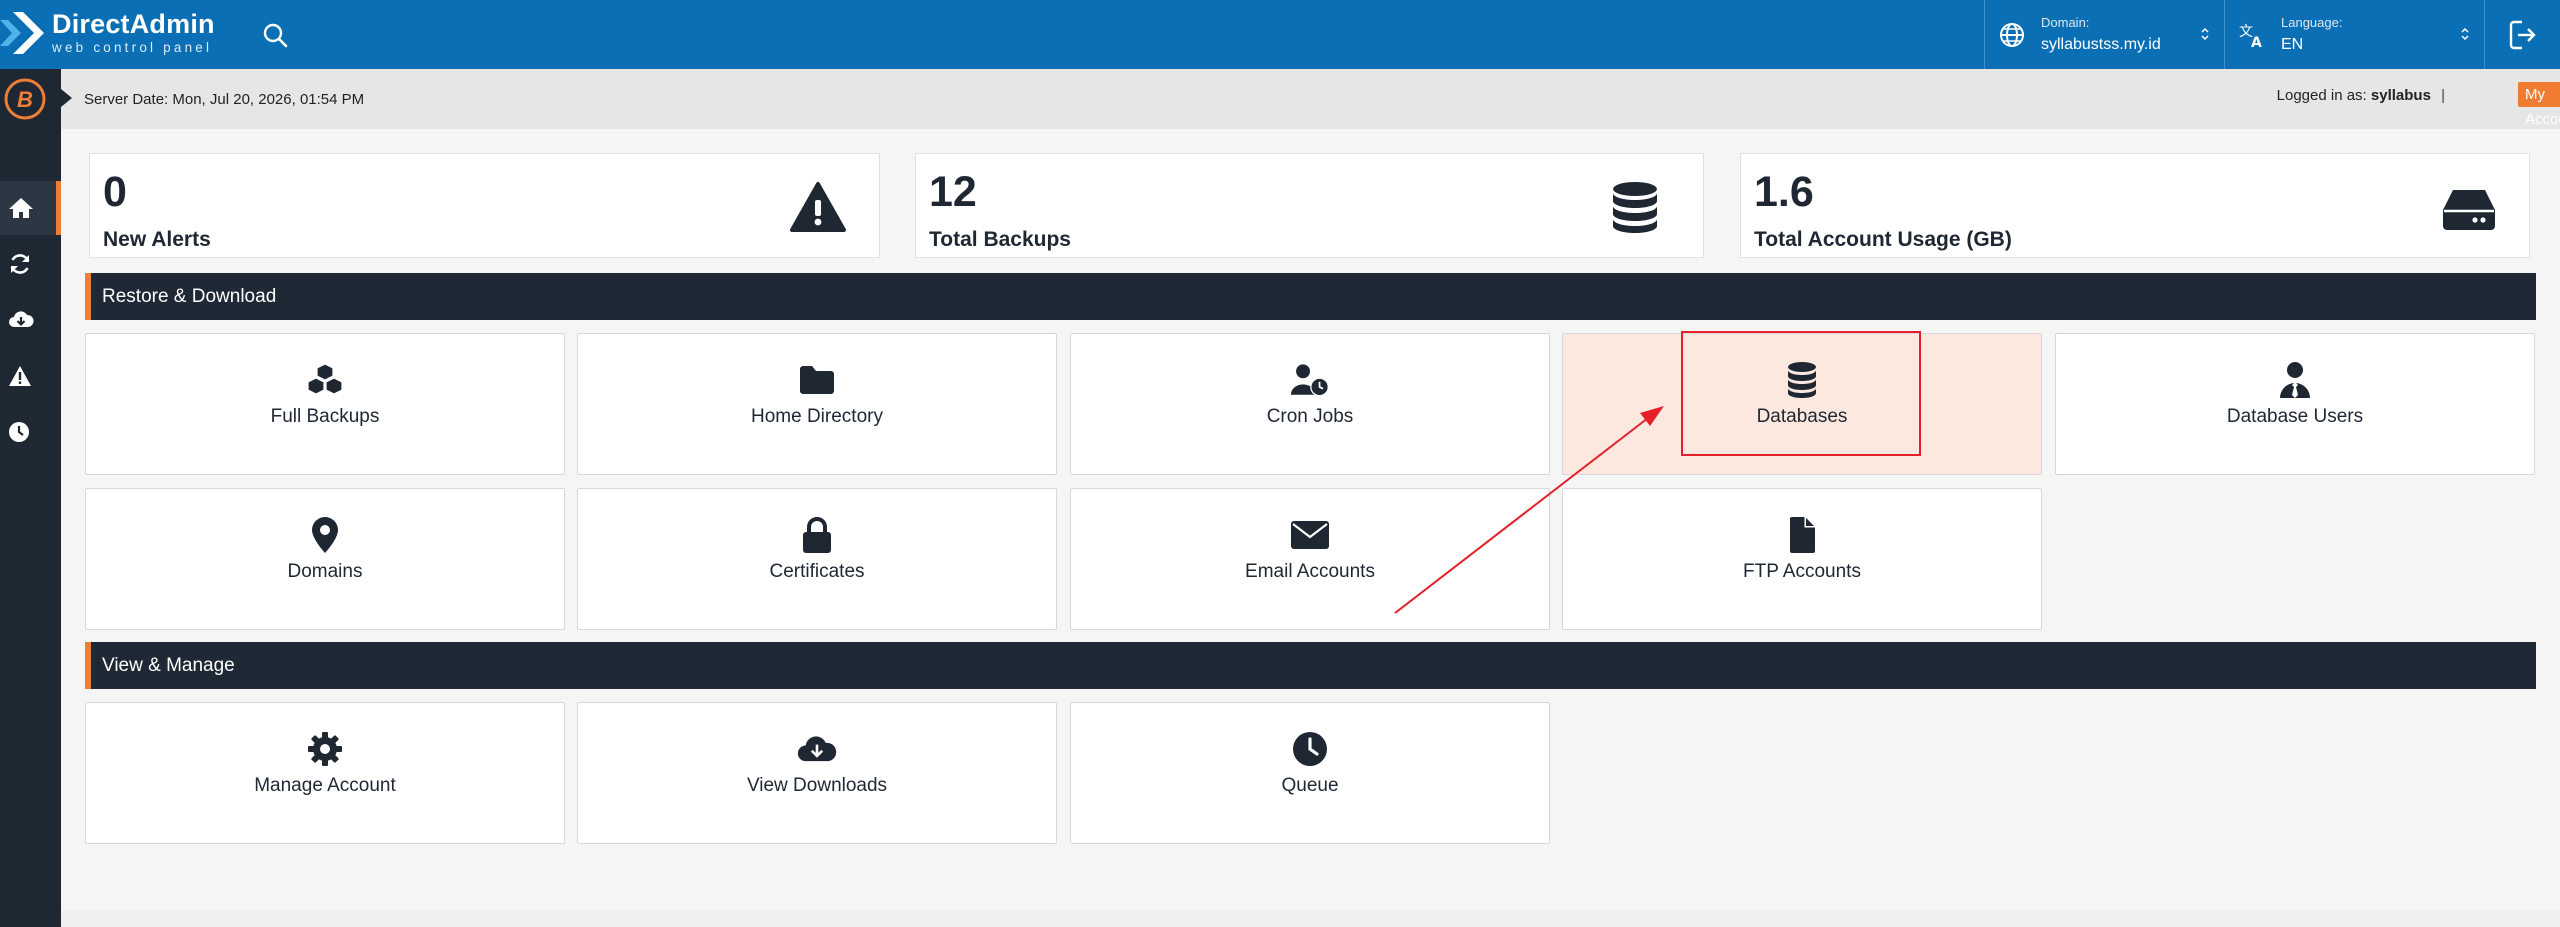 The image size is (2560, 927). Describe the element at coordinates (2256, 42) in the screenshot. I see `svg-text: A` at that location.